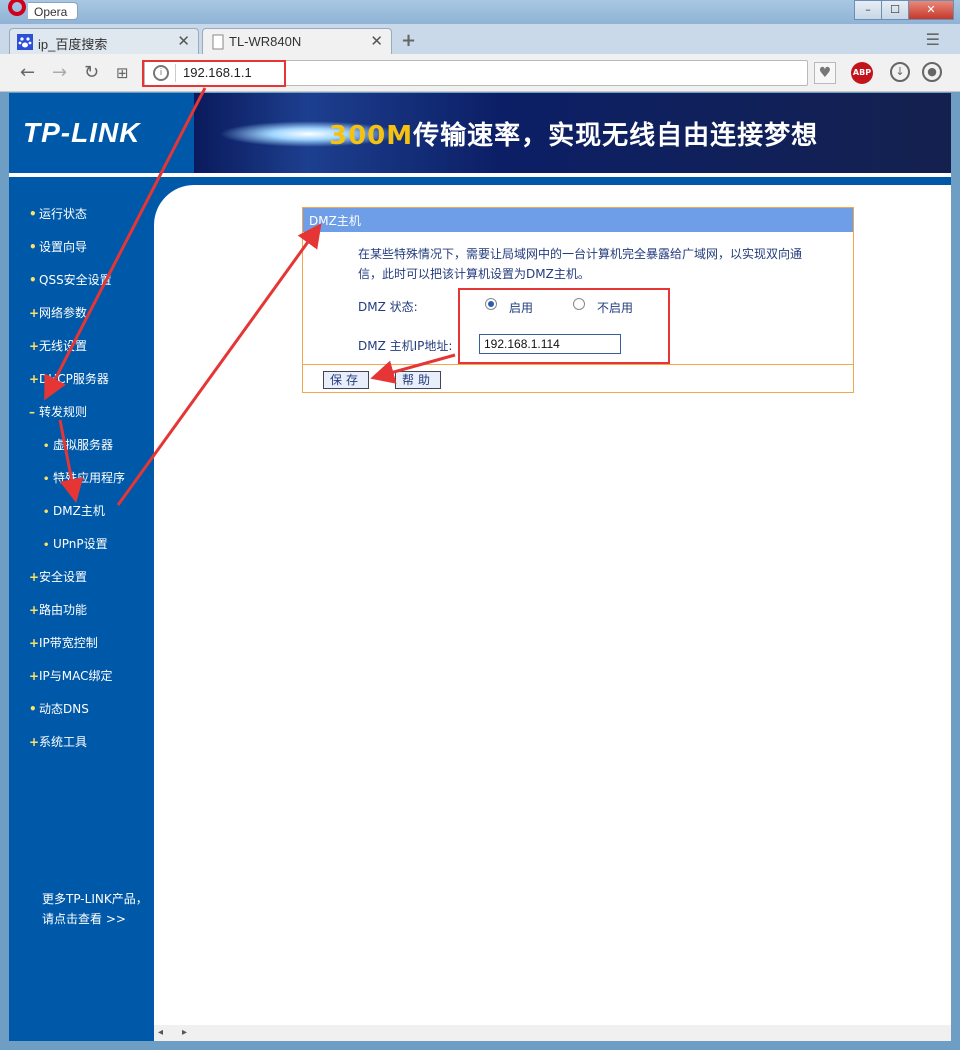  I want to click on arrow-to-dmz, so click(71, 461).